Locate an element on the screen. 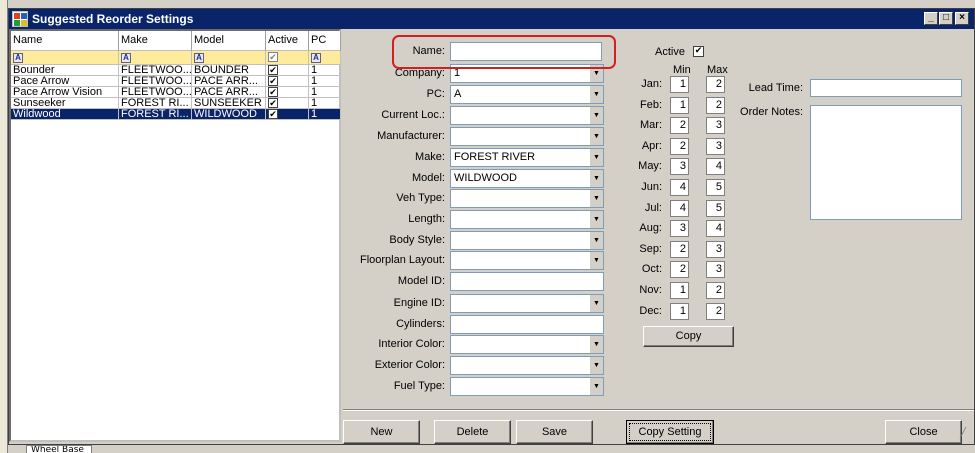 The height and width of the screenshot is (453, 975). column-header-active: Active is located at coordinates (287, 41).